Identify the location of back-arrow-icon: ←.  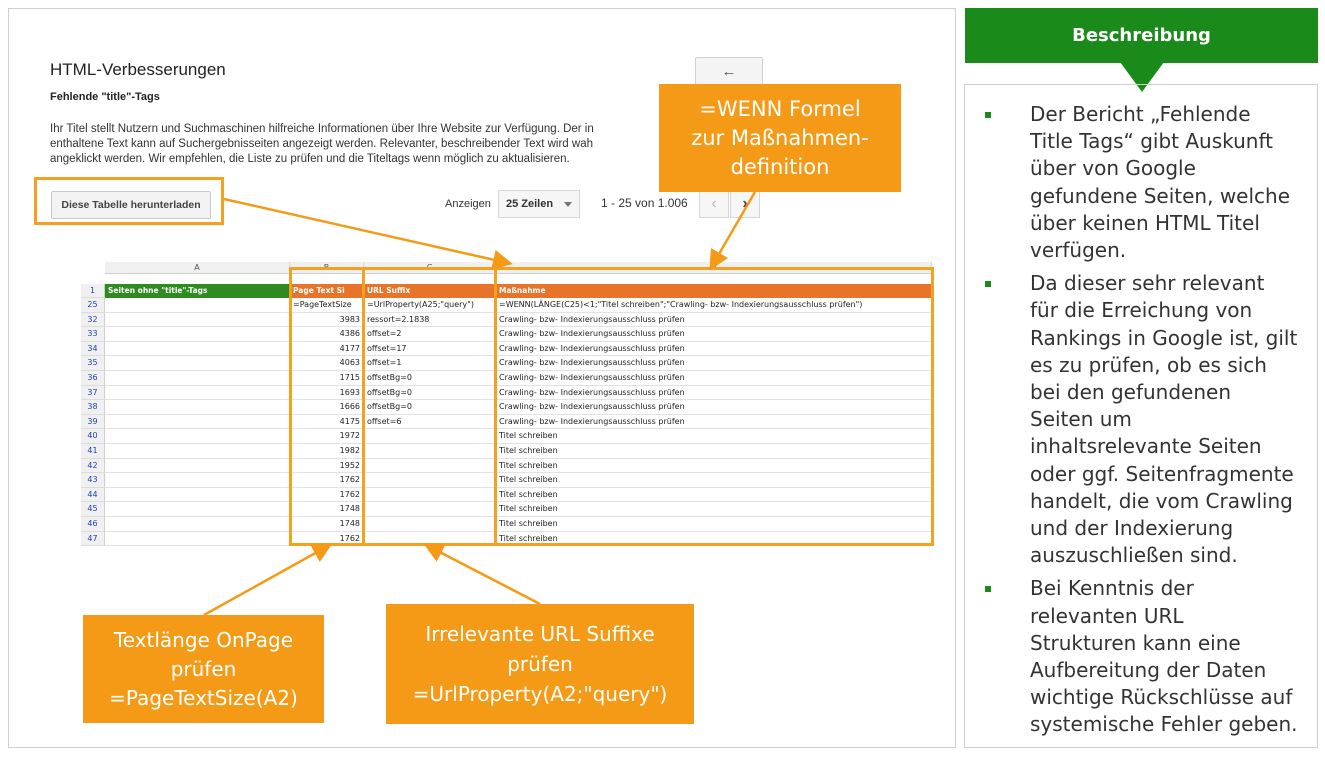
(729, 71).